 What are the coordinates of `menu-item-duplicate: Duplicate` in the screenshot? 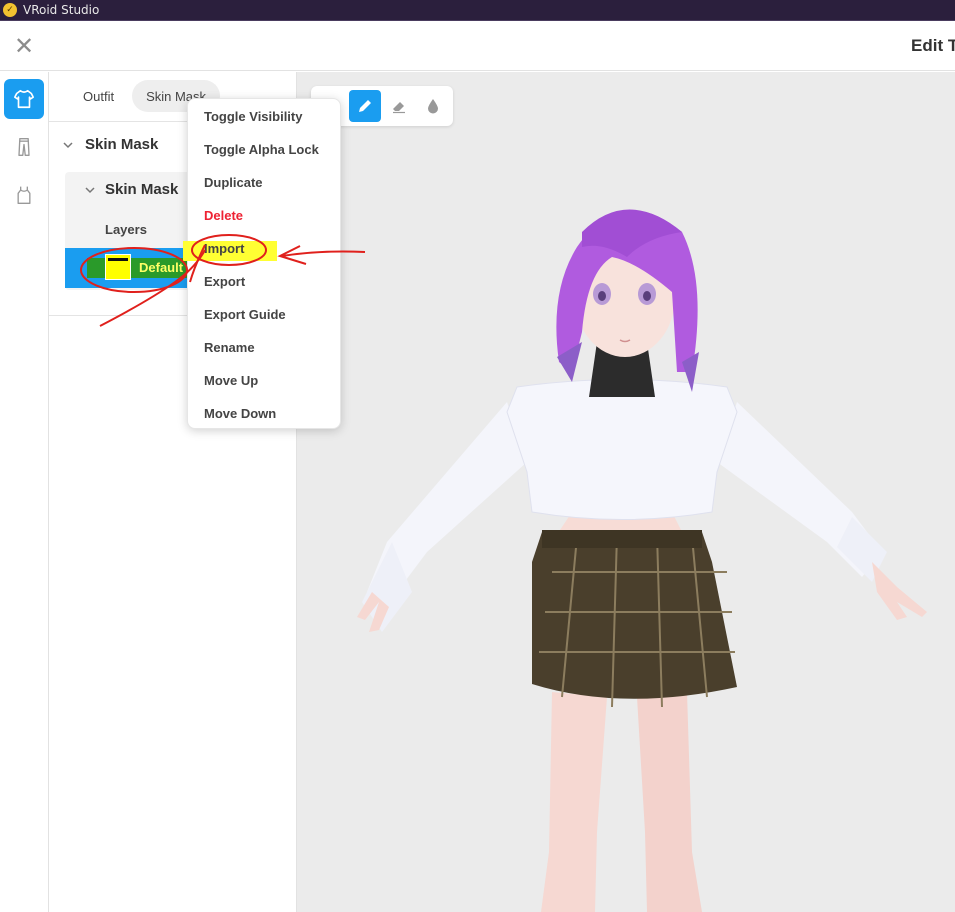 It's located at (233, 182).